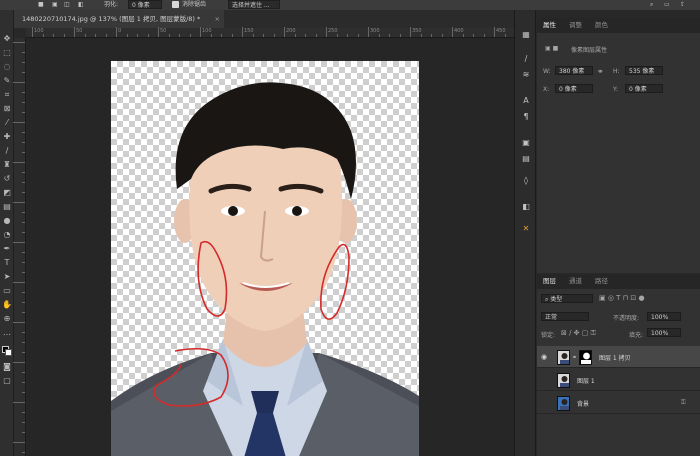 The width and height of the screenshot is (700, 456). Describe the element at coordinates (667, 4) in the screenshot. I see `workspace-icon: ▭` at that location.